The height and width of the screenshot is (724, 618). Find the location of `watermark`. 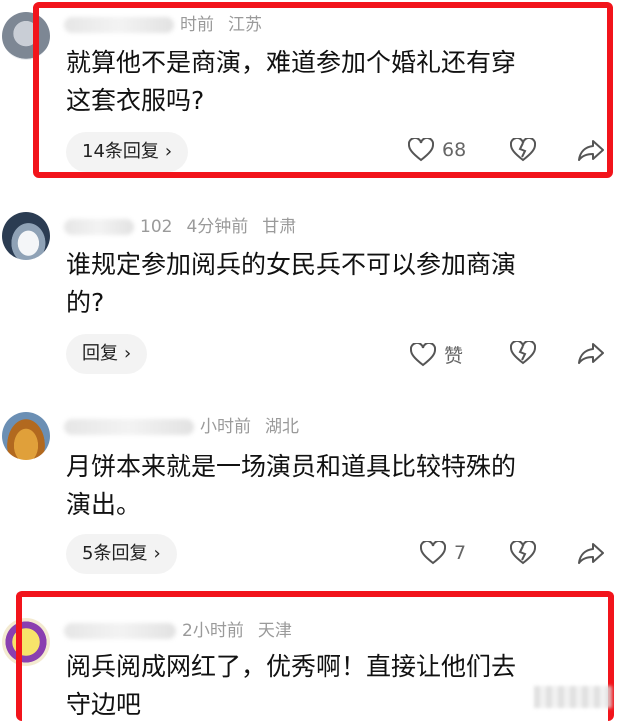

watermark is located at coordinates (573, 697).